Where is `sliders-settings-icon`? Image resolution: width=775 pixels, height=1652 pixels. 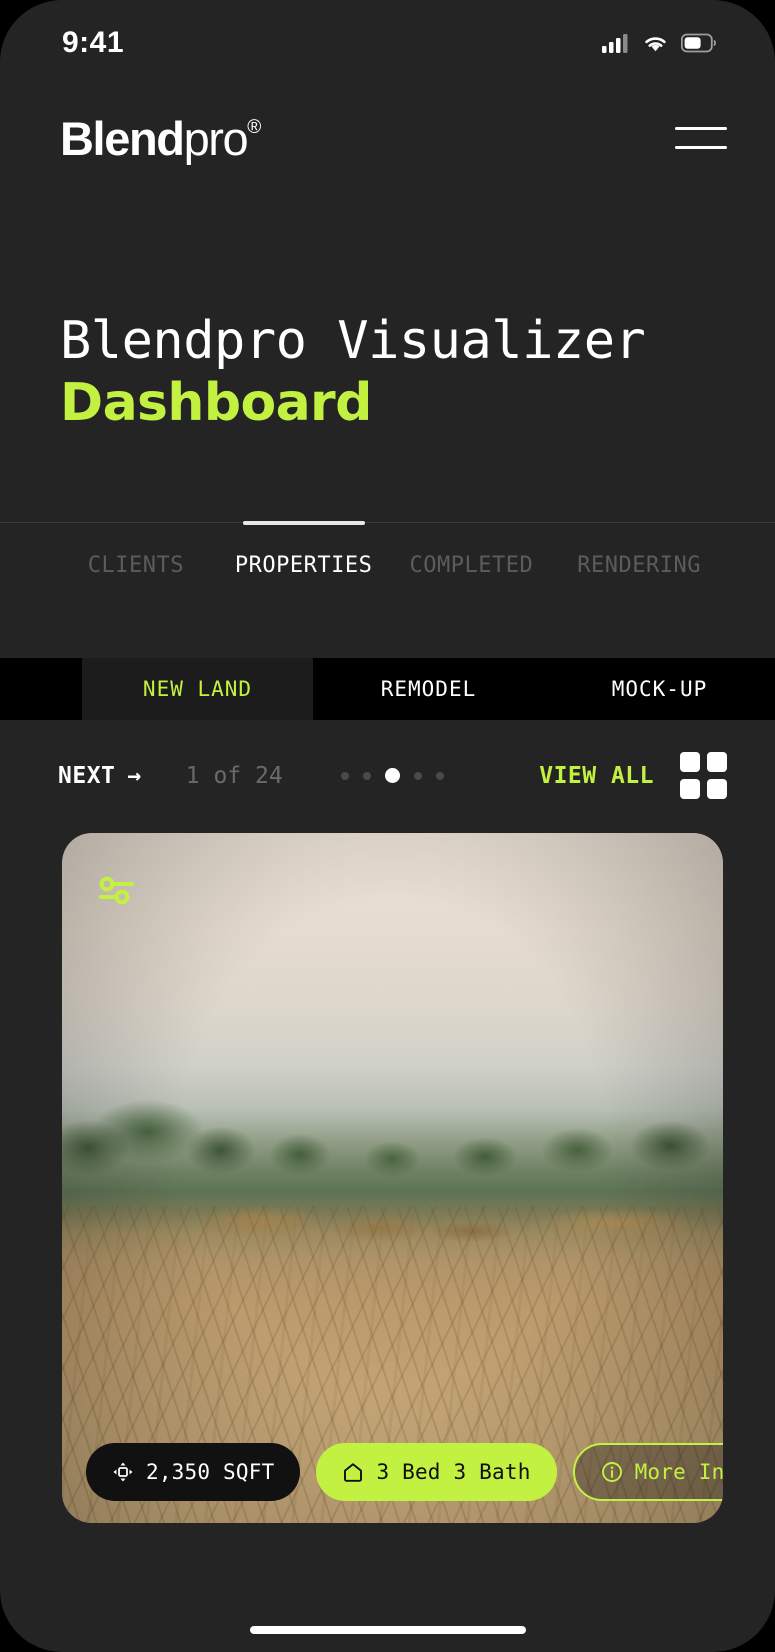
sliders-settings-icon is located at coordinates (117, 890).